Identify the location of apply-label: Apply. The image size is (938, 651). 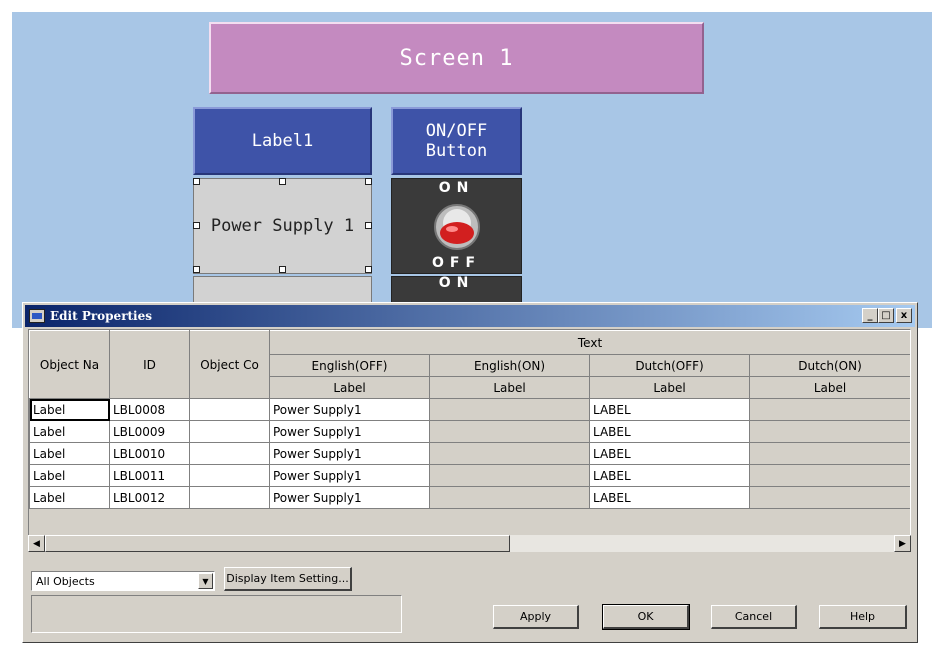
(535, 616).